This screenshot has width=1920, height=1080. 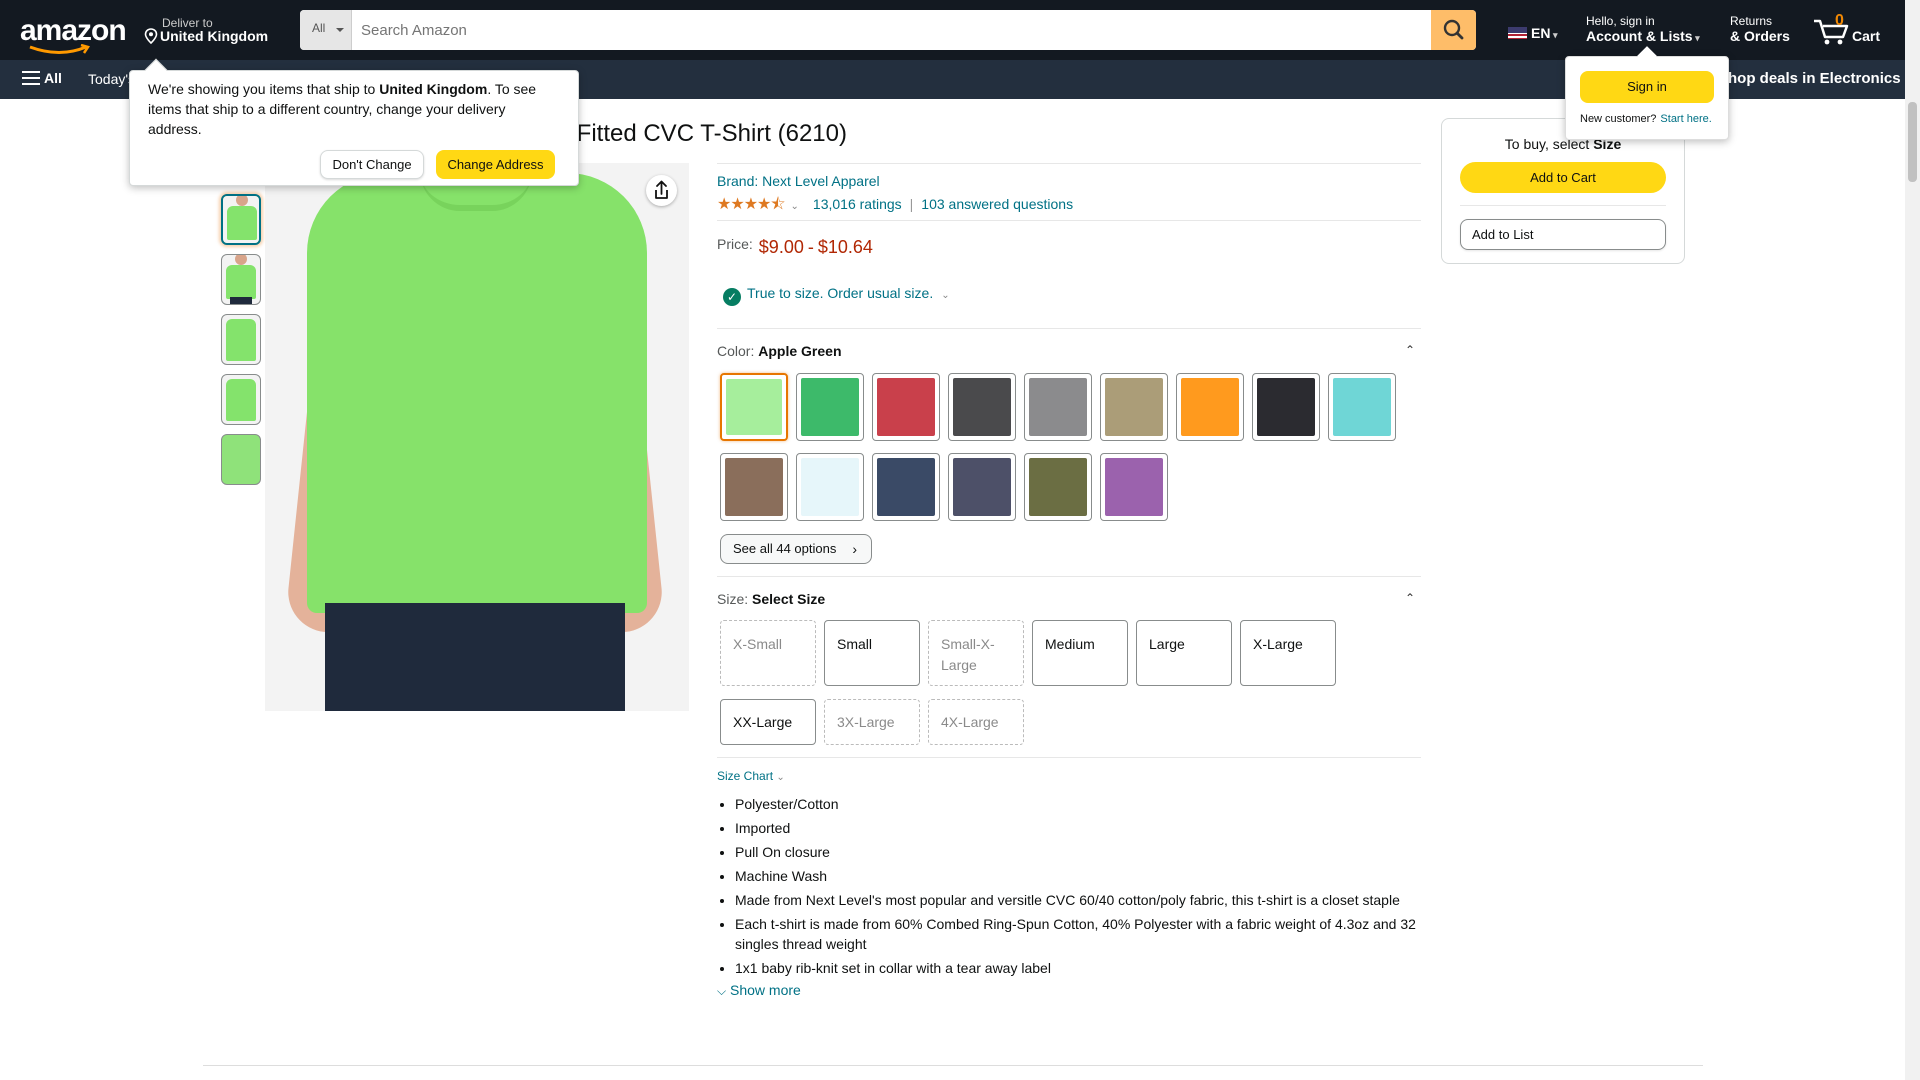 I want to click on scrollbar-thumb, so click(x=1912, y=142).